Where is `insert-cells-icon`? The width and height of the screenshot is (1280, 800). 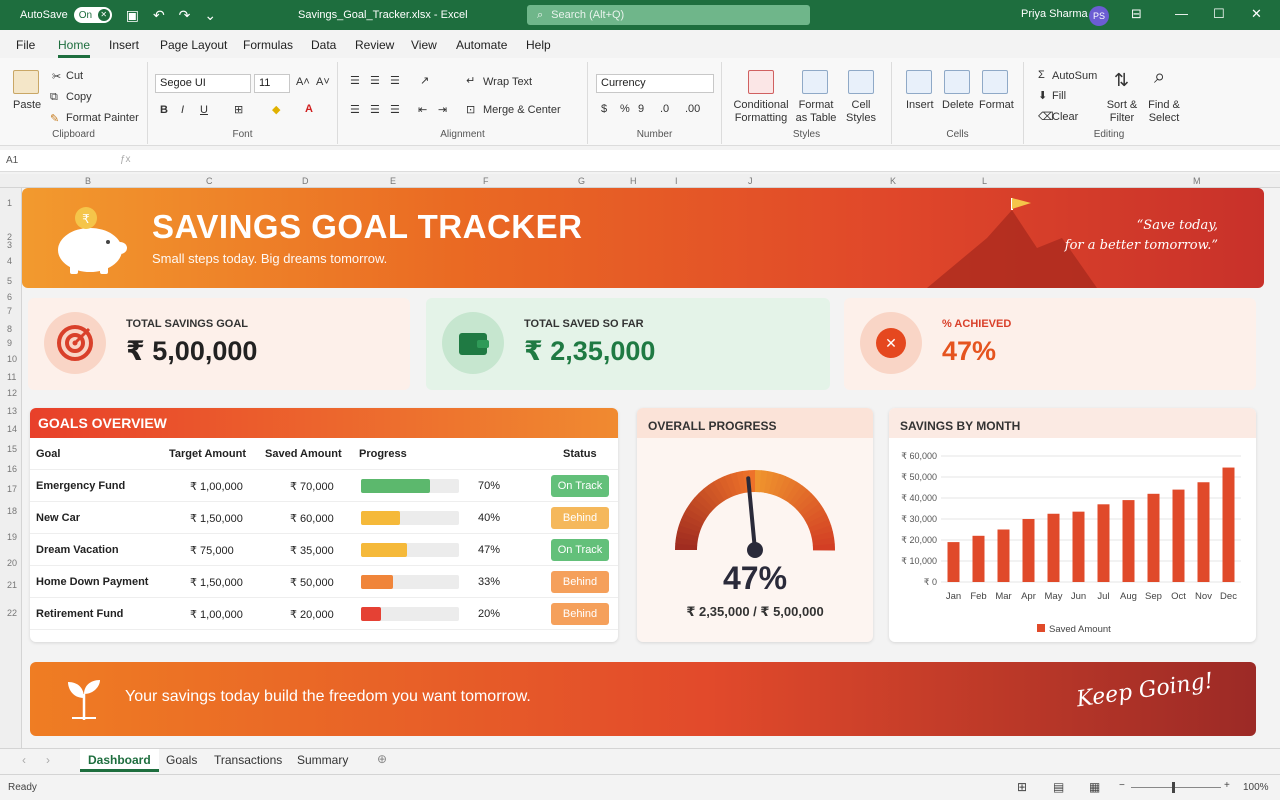
insert-cells-icon is located at coordinates (919, 82).